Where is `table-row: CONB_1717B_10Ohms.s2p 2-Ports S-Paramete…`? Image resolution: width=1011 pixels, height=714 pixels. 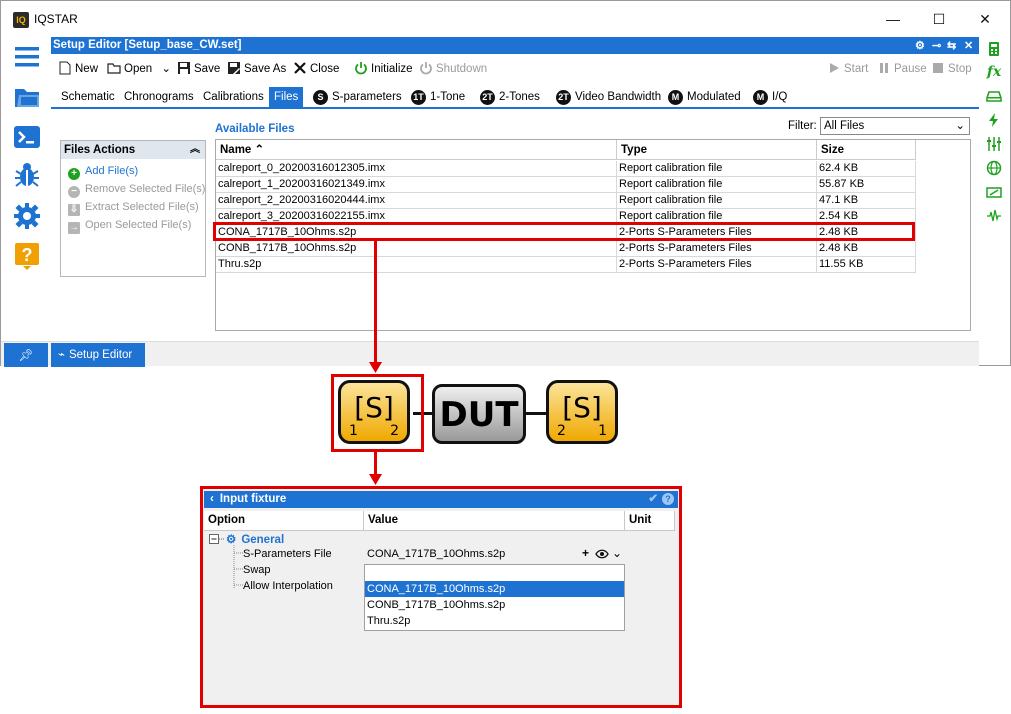 table-row: CONB_1717B_10Ohms.s2p 2-Ports S-Paramete… is located at coordinates (566, 249).